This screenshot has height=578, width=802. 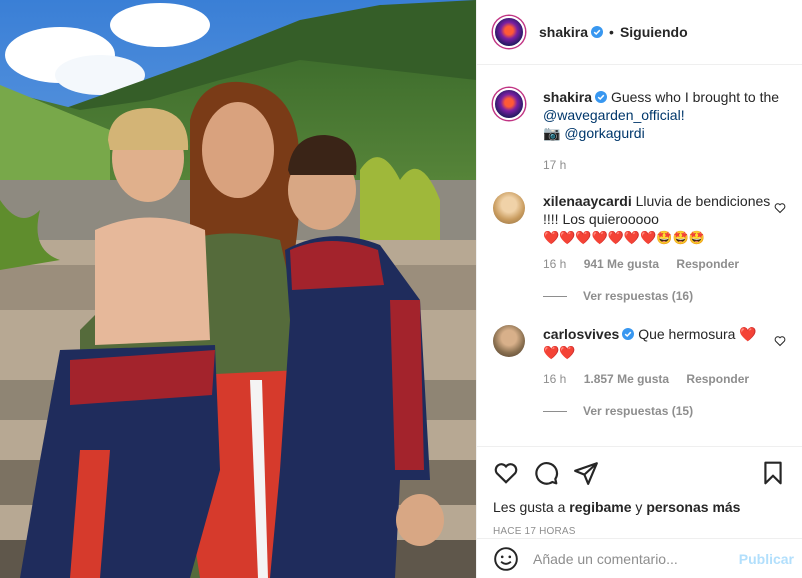 What do you see at coordinates (614, 115) in the screenshot?
I see `mention-link-wavegarden: @wavegarden_official!` at bounding box center [614, 115].